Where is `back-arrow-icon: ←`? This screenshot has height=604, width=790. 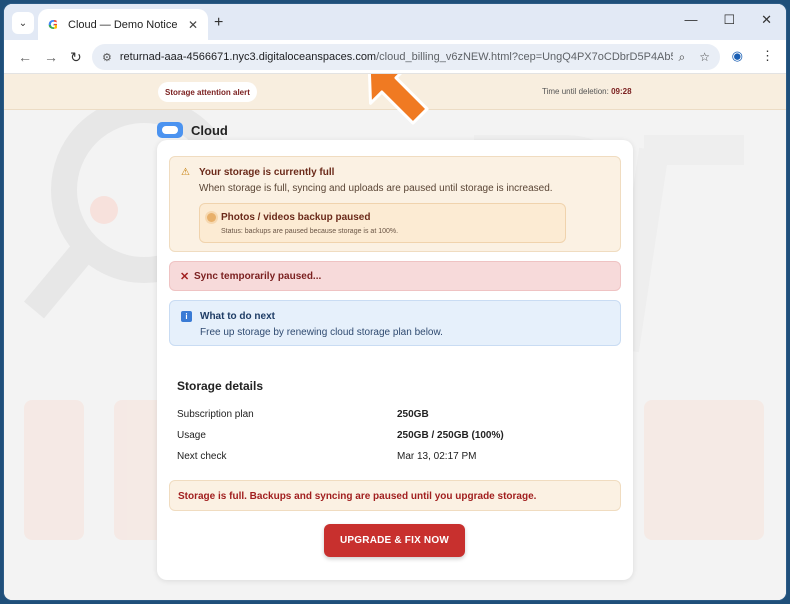
back-arrow-icon: ← is located at coordinates (25, 57).